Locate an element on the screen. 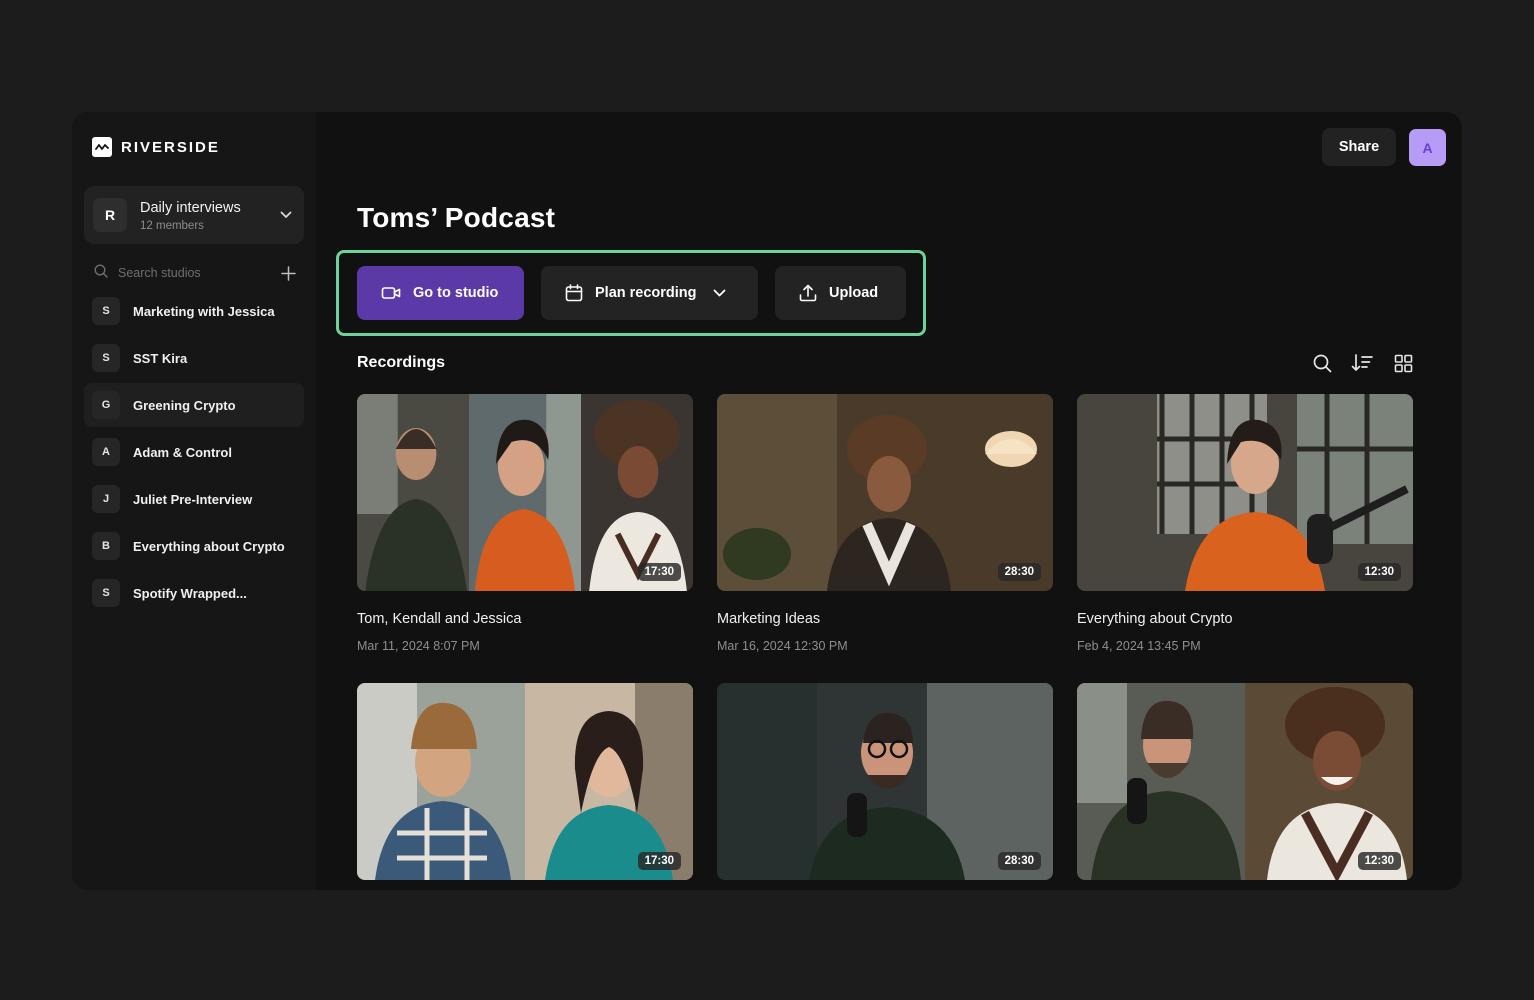 Image resolution: width=1534 pixels, height=1000 pixels. brand-logo: RIVERSIDE is located at coordinates (194, 147).